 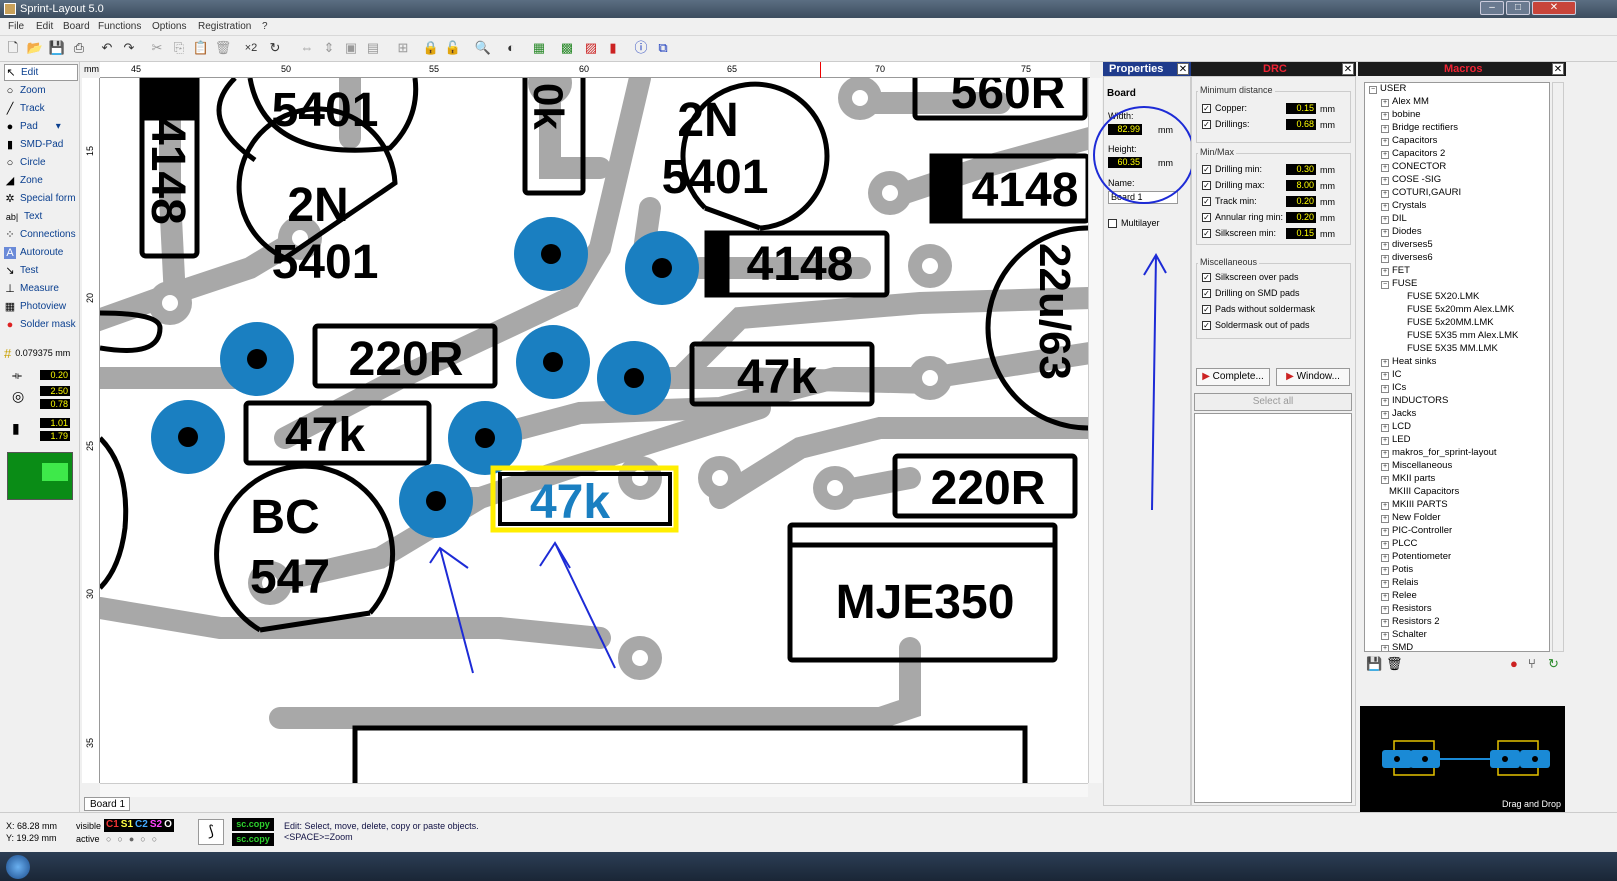 What do you see at coordinates (79, 48) in the screenshot?
I see `print-icon: ⎙` at bounding box center [79, 48].